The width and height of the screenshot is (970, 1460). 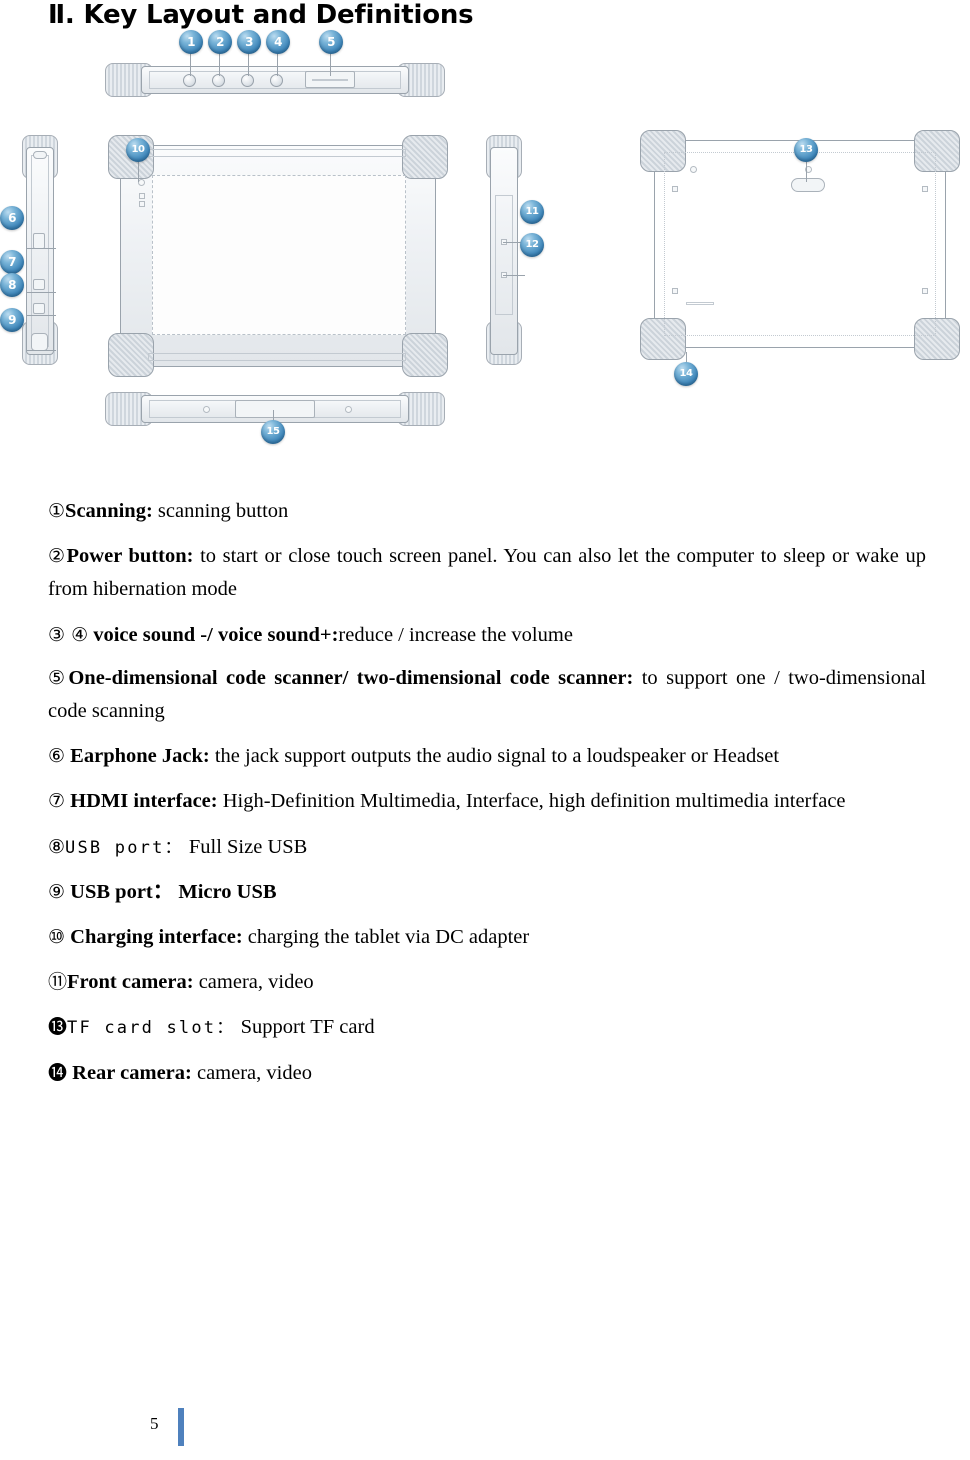 I want to click on callout-1: 1, so click(x=191, y=42).